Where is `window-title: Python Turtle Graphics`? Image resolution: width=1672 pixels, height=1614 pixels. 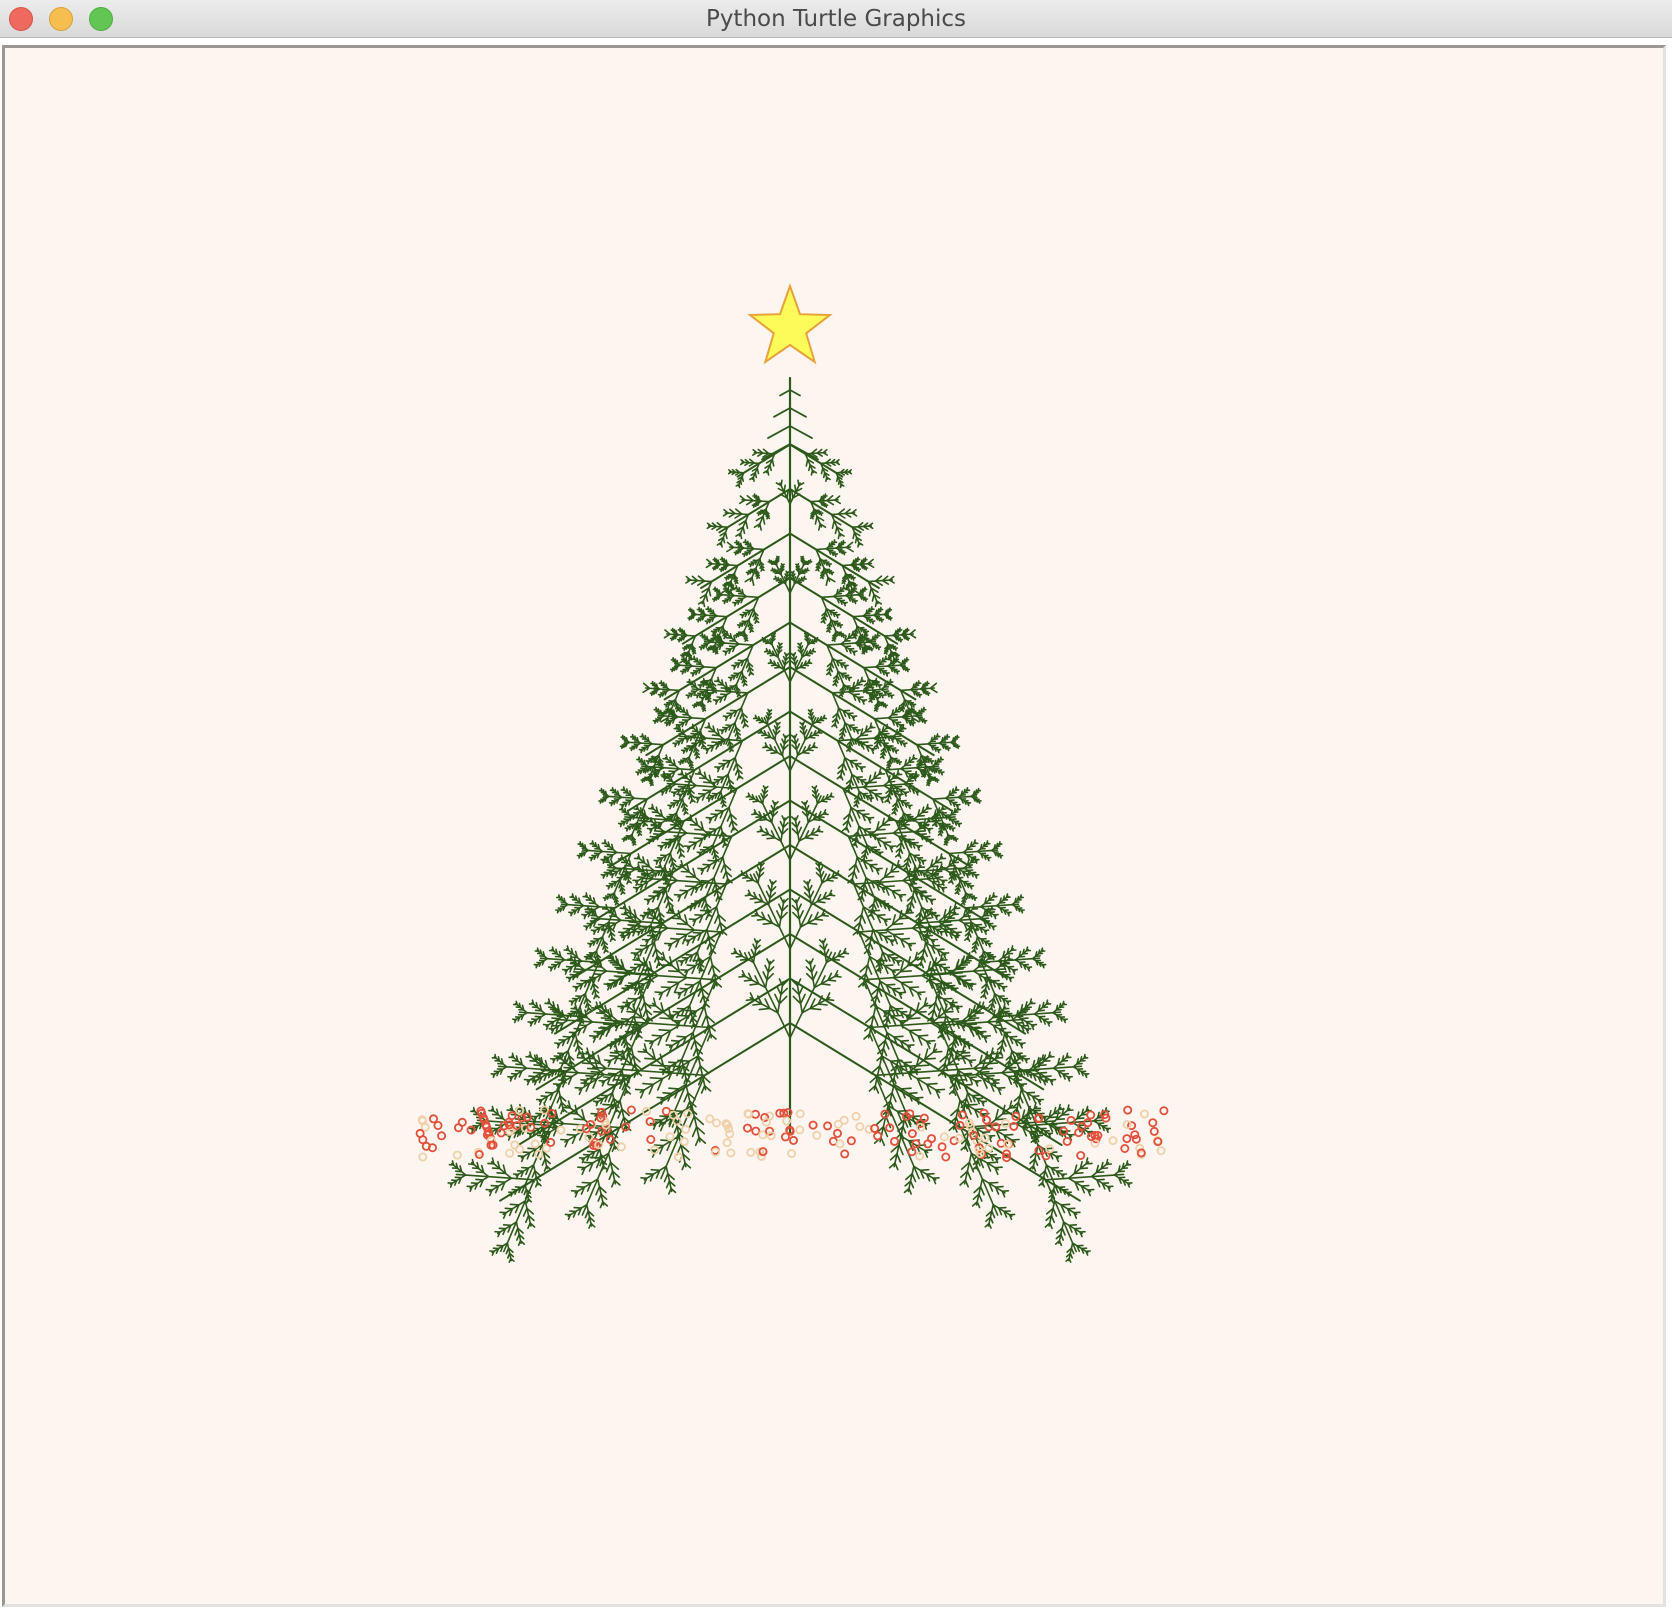
window-title: Python Turtle Graphics is located at coordinates (836, 19).